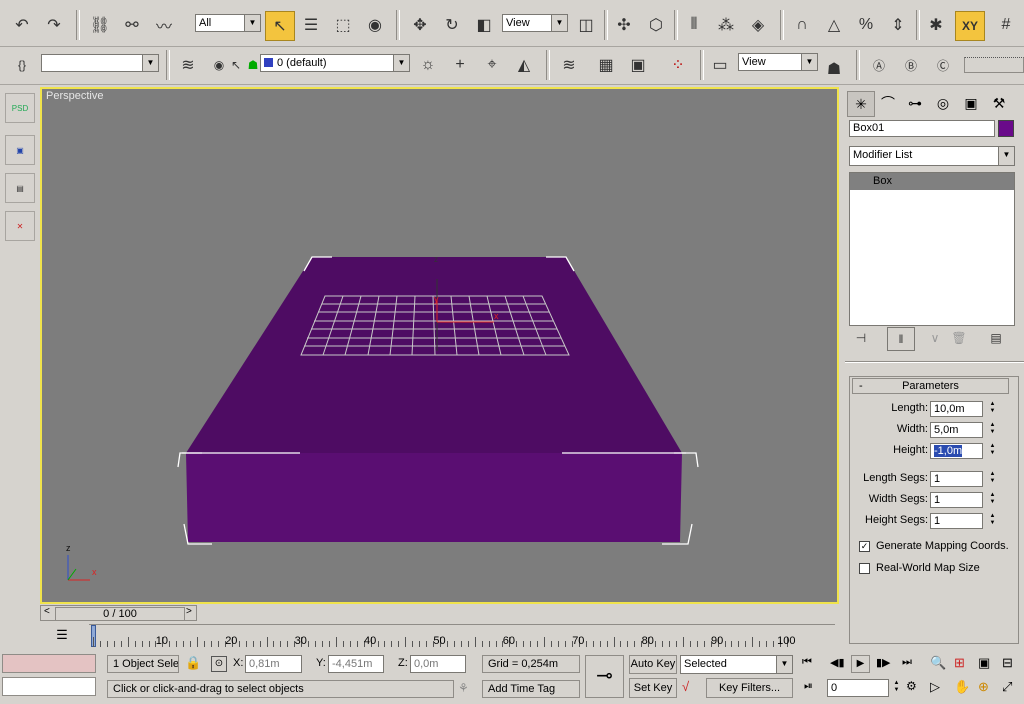  What do you see at coordinates (492, 65) in the screenshot?
I see `select-in-layer-icon: ⌖` at bounding box center [492, 65].